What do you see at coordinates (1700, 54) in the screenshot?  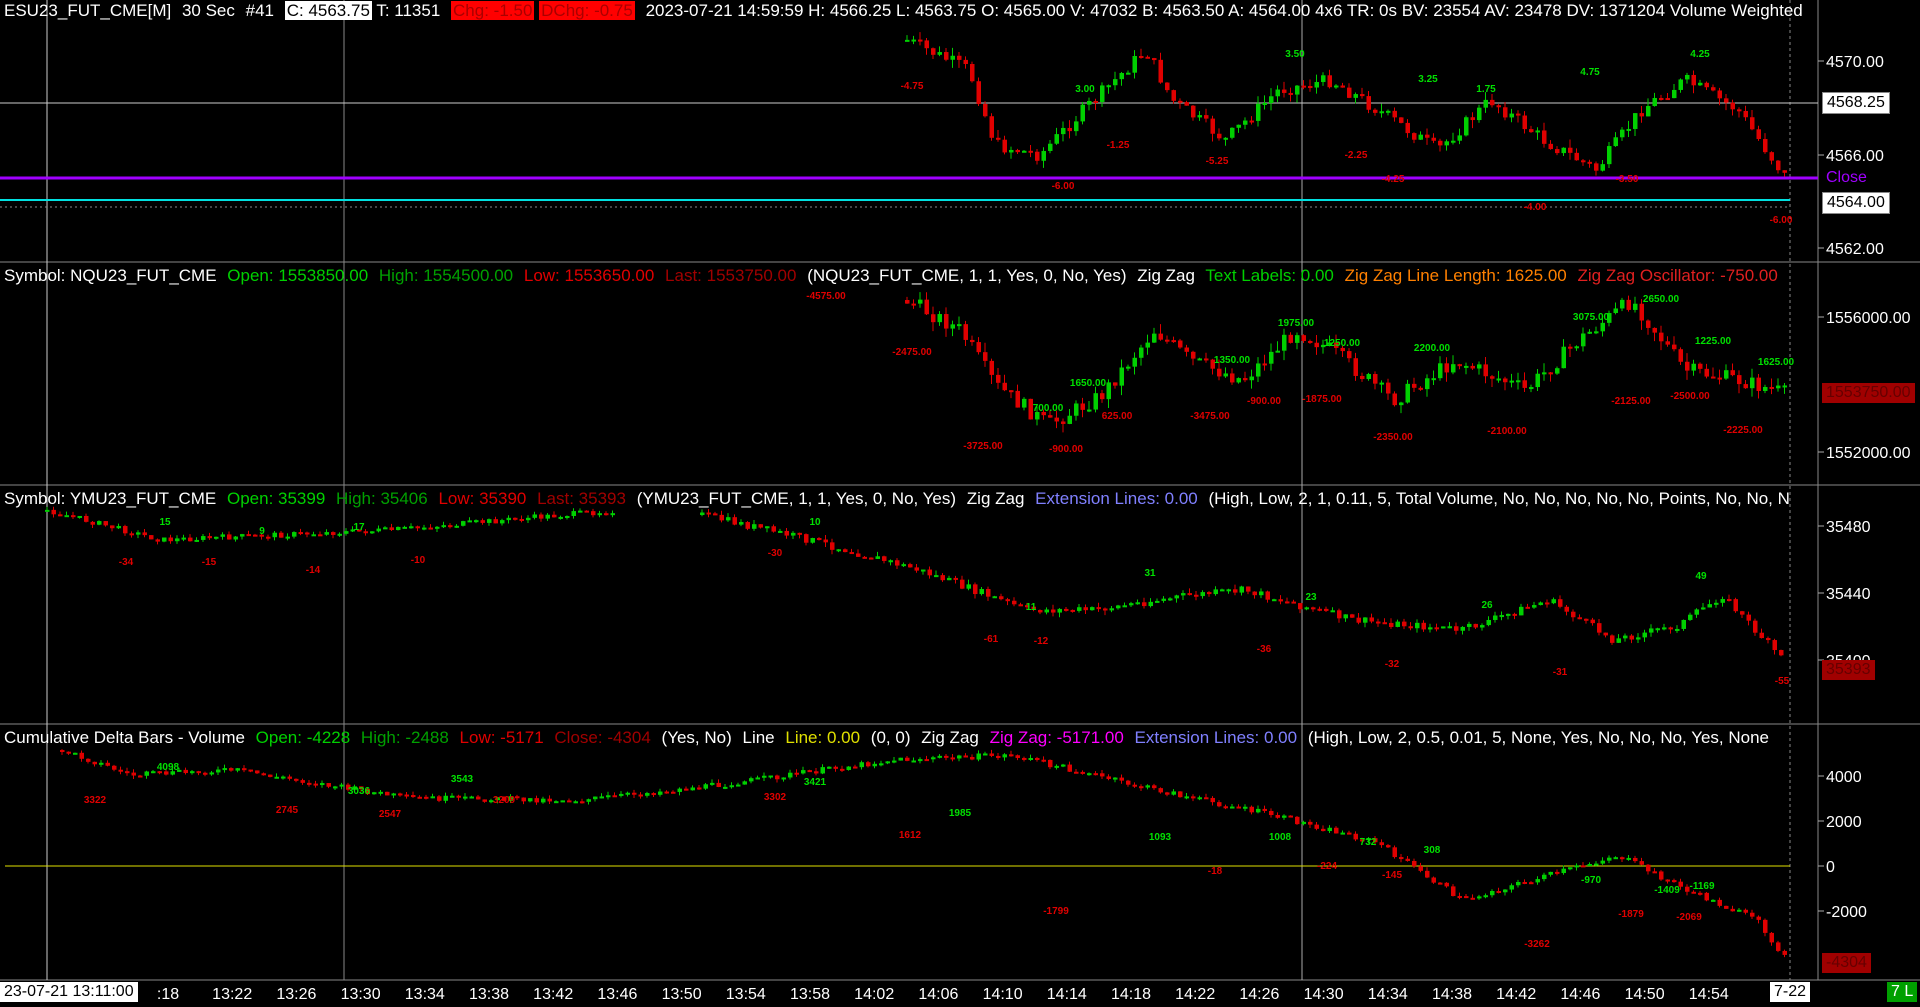 I see `main-zigzag-high-label: 4.25` at bounding box center [1700, 54].